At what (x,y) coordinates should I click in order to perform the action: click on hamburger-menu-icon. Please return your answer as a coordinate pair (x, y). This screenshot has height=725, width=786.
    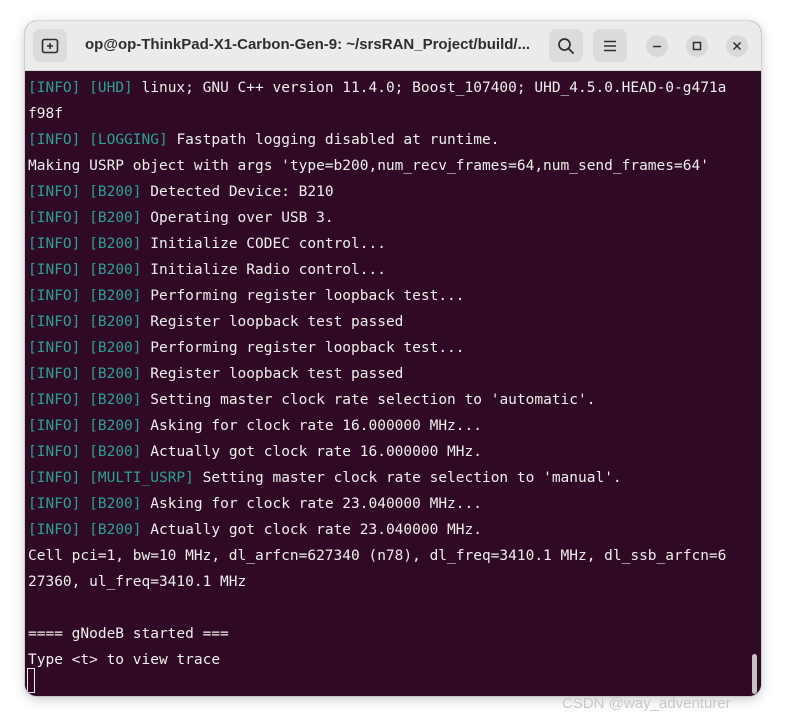
    Looking at the image, I should click on (610, 45).